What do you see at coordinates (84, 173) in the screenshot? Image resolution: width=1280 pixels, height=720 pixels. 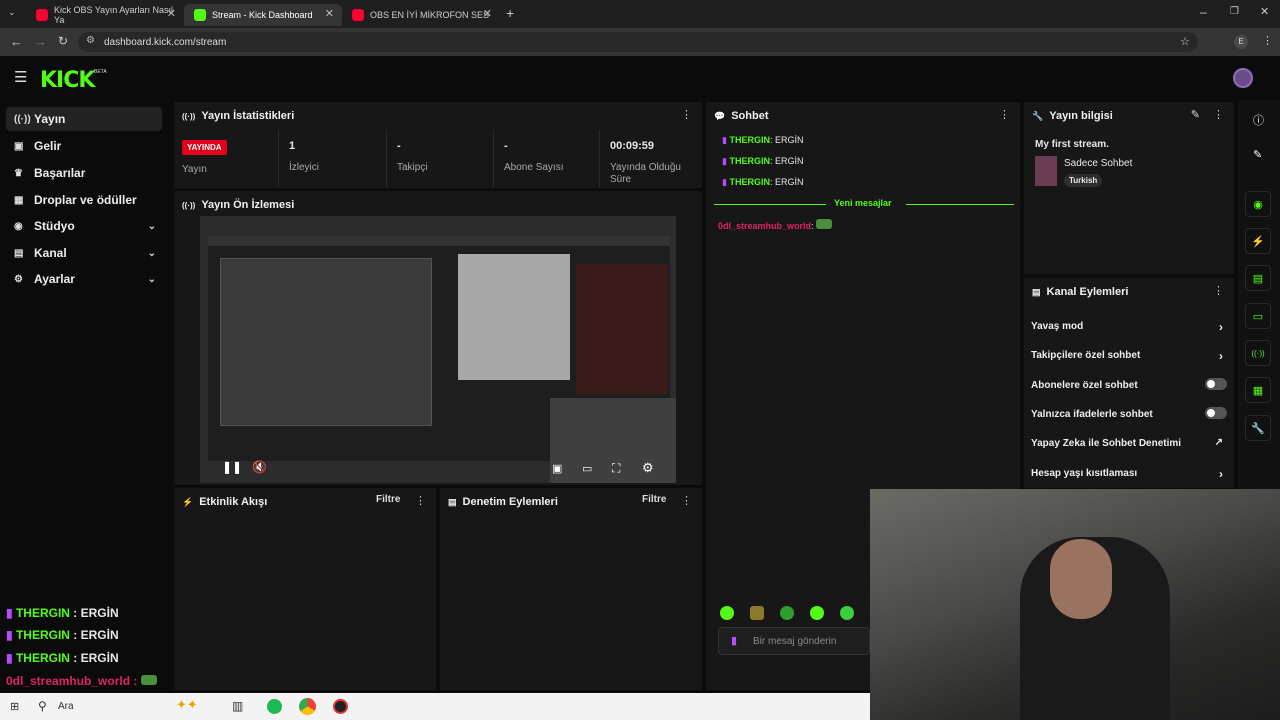 I see `sidebar-item-basarilar: ♛ Başarılar` at bounding box center [84, 173].